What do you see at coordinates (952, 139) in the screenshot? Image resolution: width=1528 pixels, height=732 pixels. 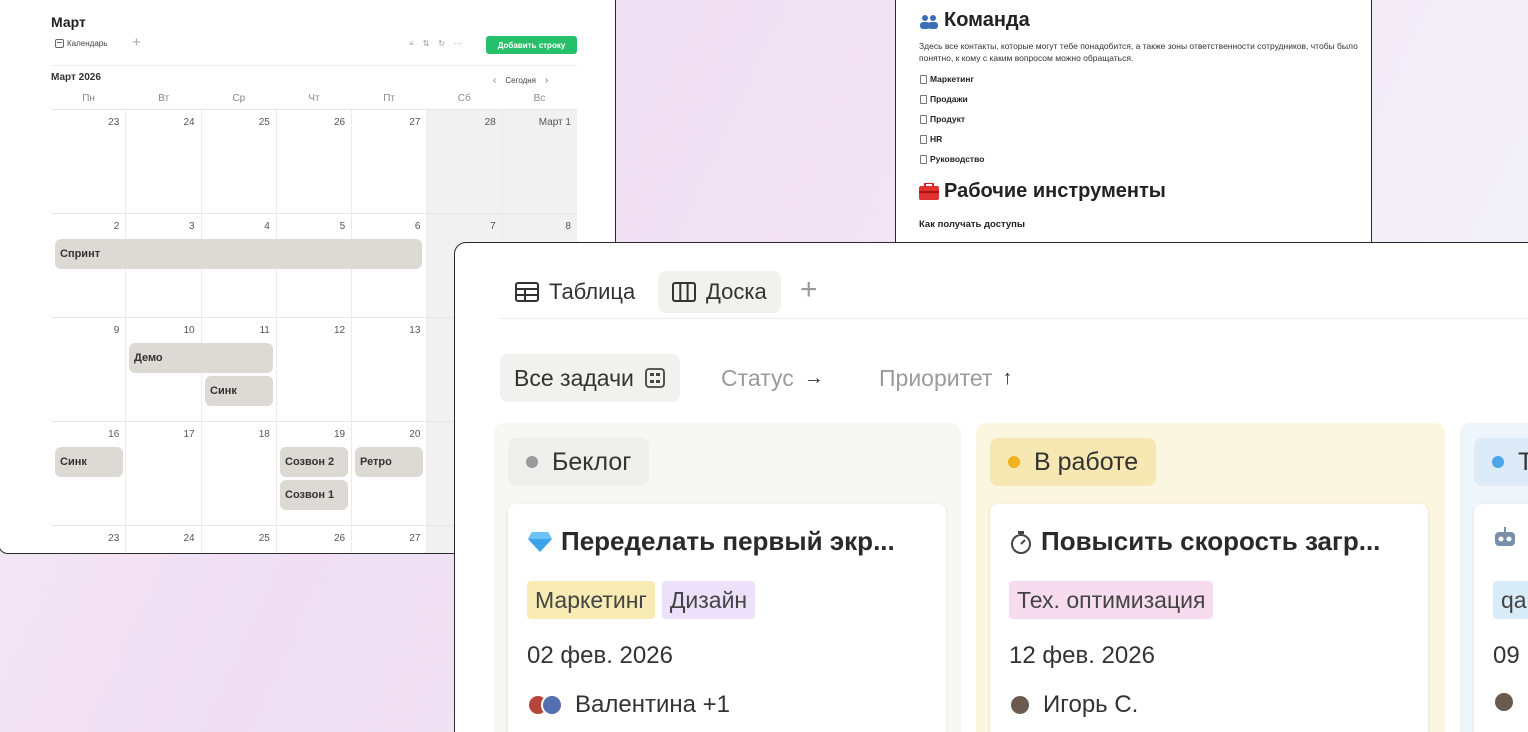 I see `page-link: HR` at bounding box center [952, 139].